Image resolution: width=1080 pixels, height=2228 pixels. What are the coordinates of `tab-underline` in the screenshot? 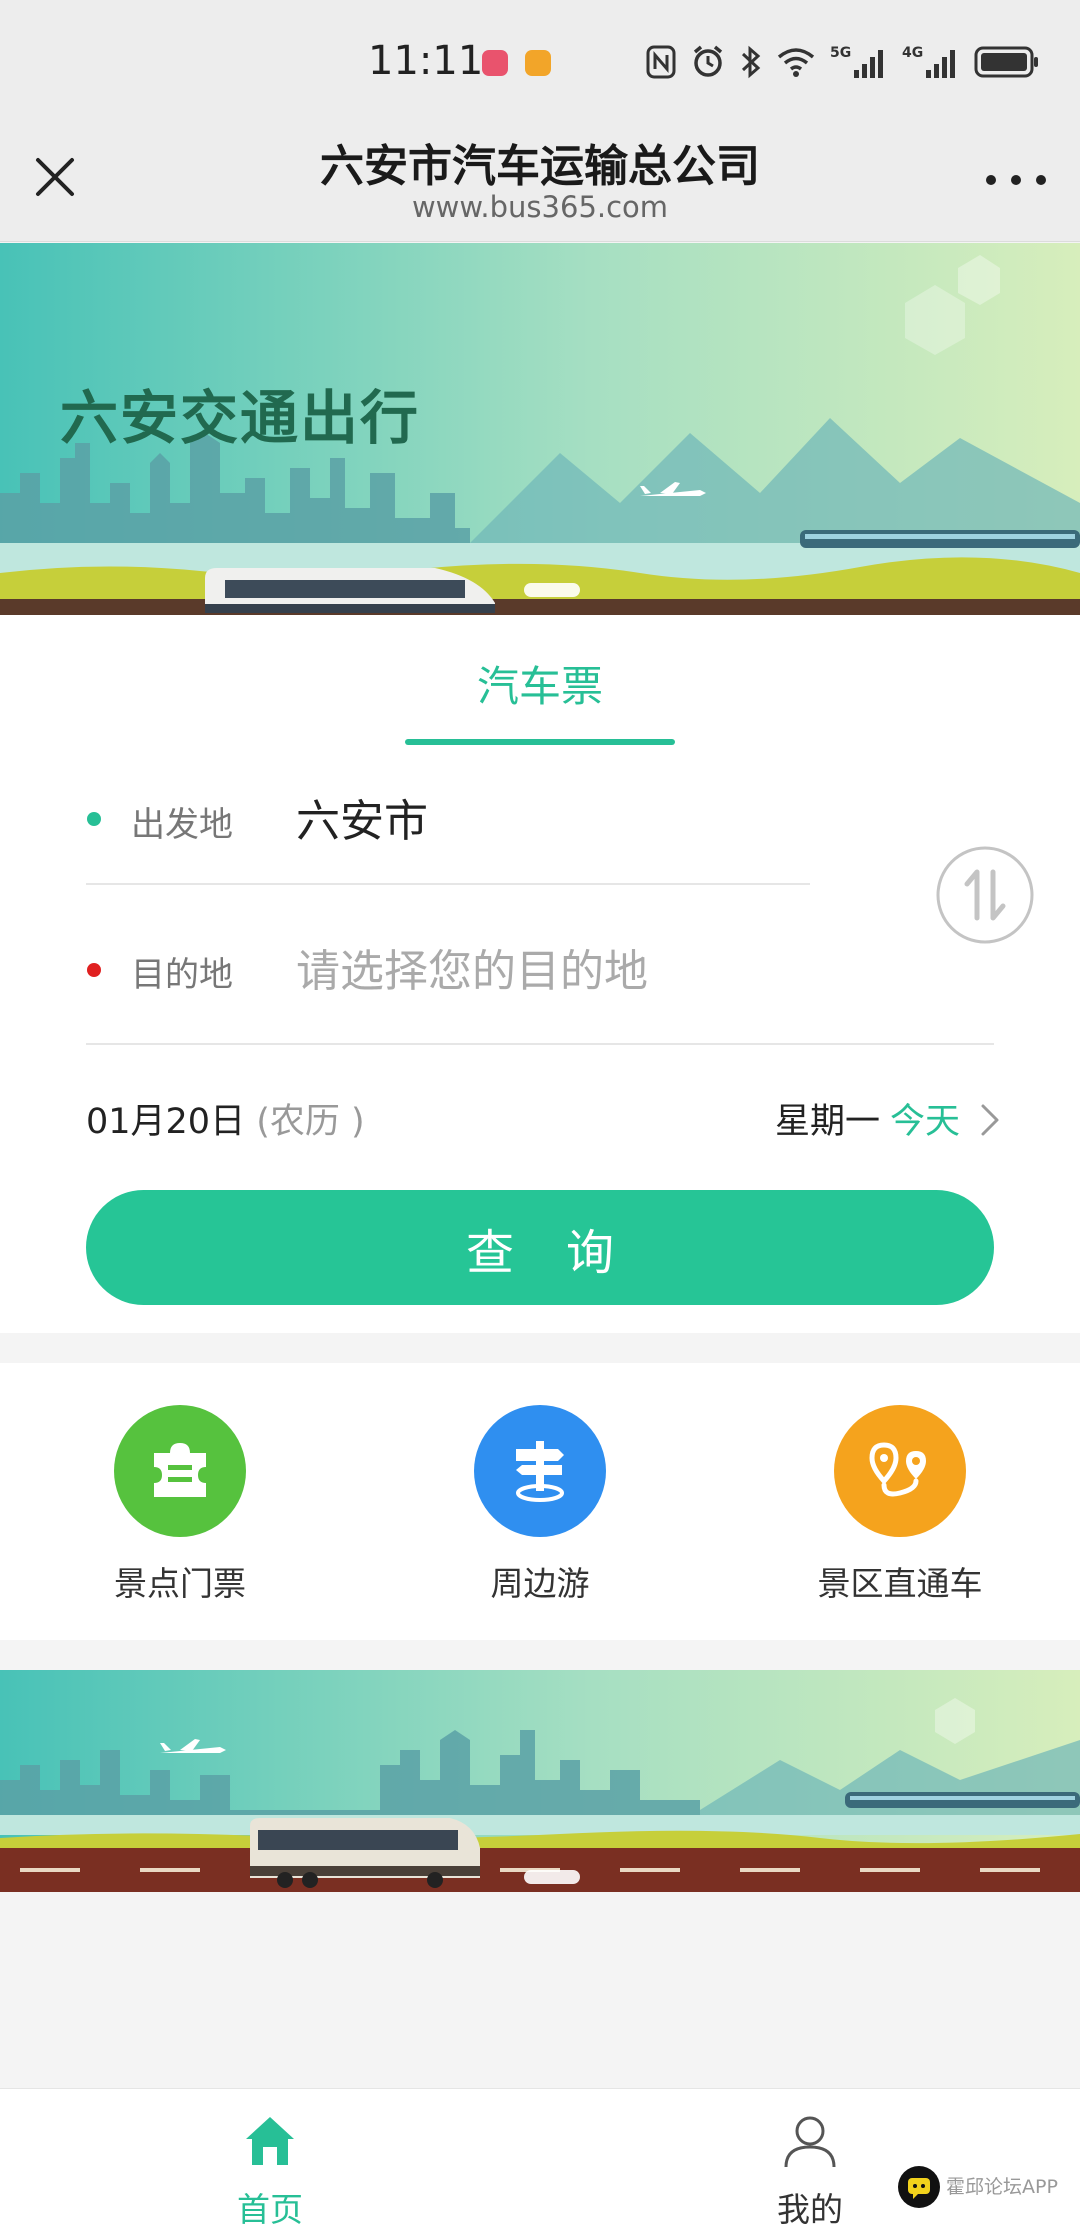 It's located at (540, 742).